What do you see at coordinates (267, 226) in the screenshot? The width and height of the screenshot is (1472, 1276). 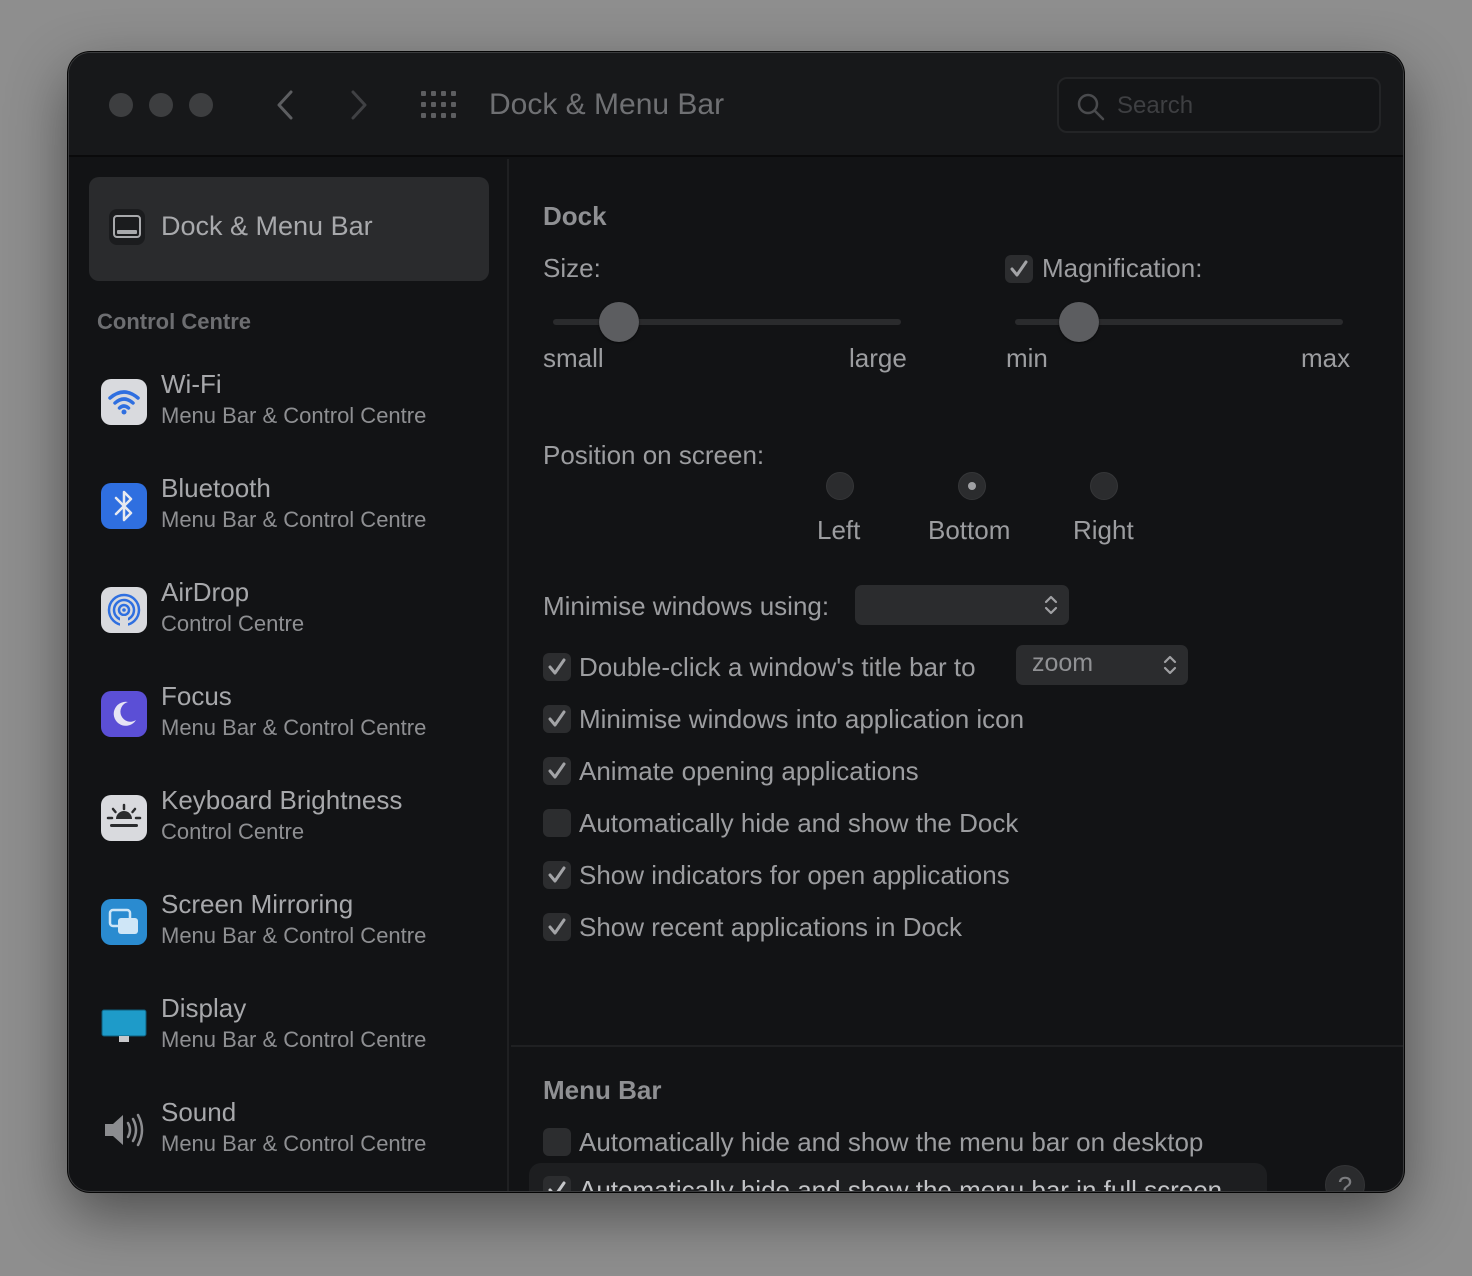 I see `sidebar-item-label: Dock & Menu Bar` at bounding box center [267, 226].